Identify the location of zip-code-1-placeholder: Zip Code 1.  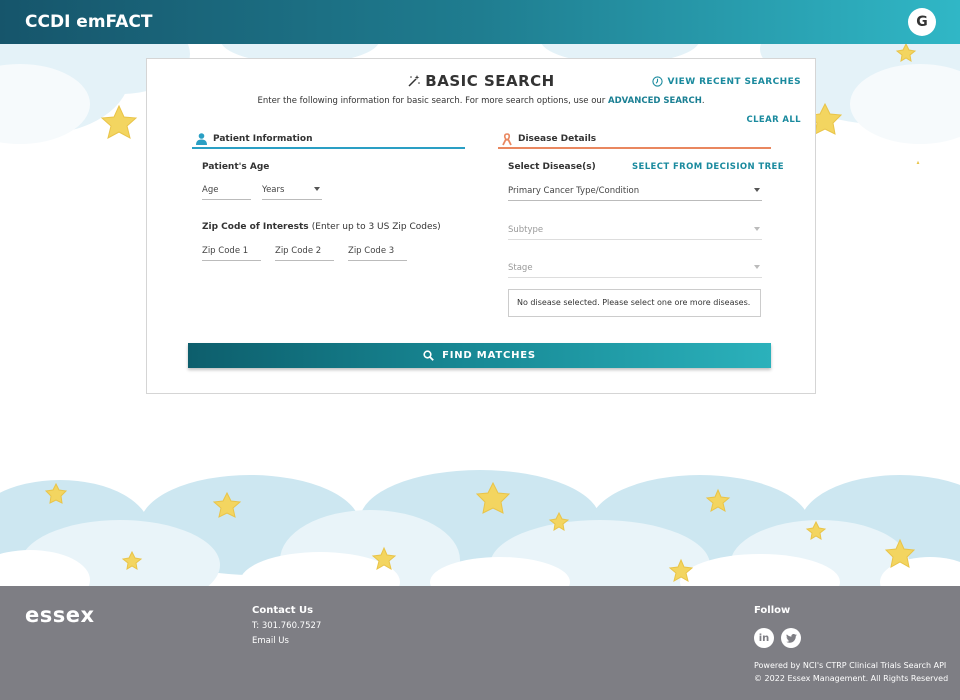
(225, 251).